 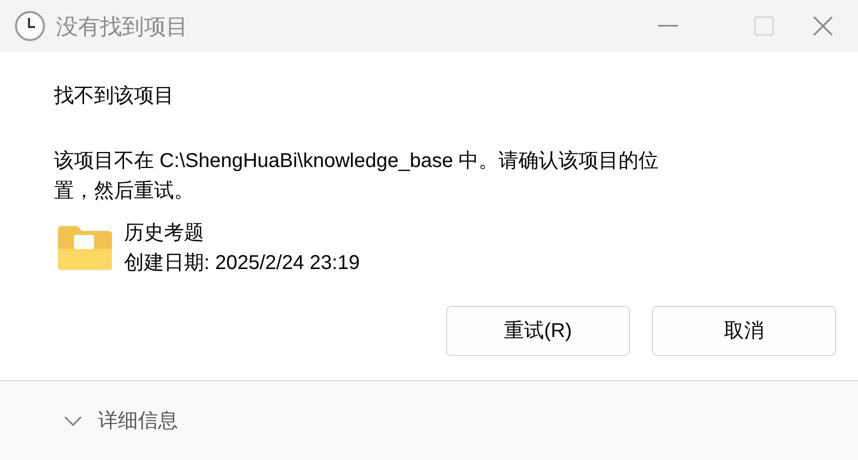 What do you see at coordinates (538, 331) in the screenshot?
I see `dialog-button: 重试(R)` at bounding box center [538, 331].